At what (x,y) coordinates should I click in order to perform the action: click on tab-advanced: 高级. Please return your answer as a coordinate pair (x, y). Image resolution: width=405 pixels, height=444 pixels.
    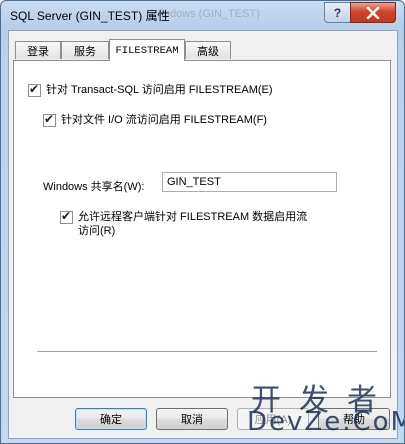
    Looking at the image, I should click on (208, 50).